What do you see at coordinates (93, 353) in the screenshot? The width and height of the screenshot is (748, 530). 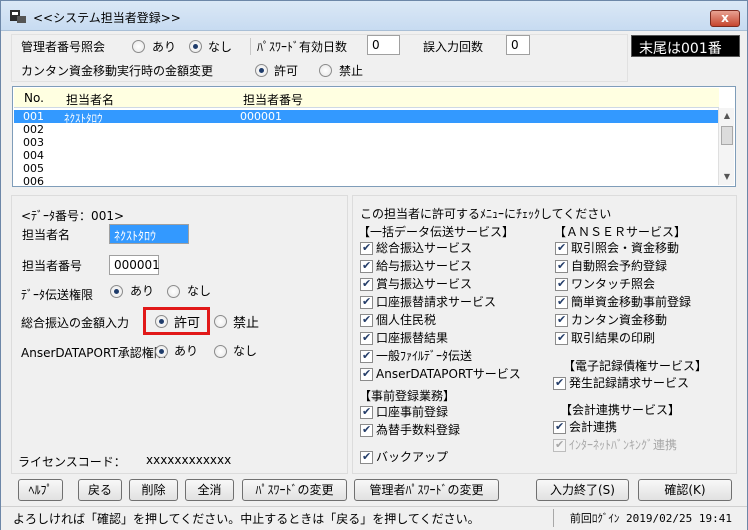 I see `anser-auth-label: AnserDATAPORT承認権限` at bounding box center [93, 353].